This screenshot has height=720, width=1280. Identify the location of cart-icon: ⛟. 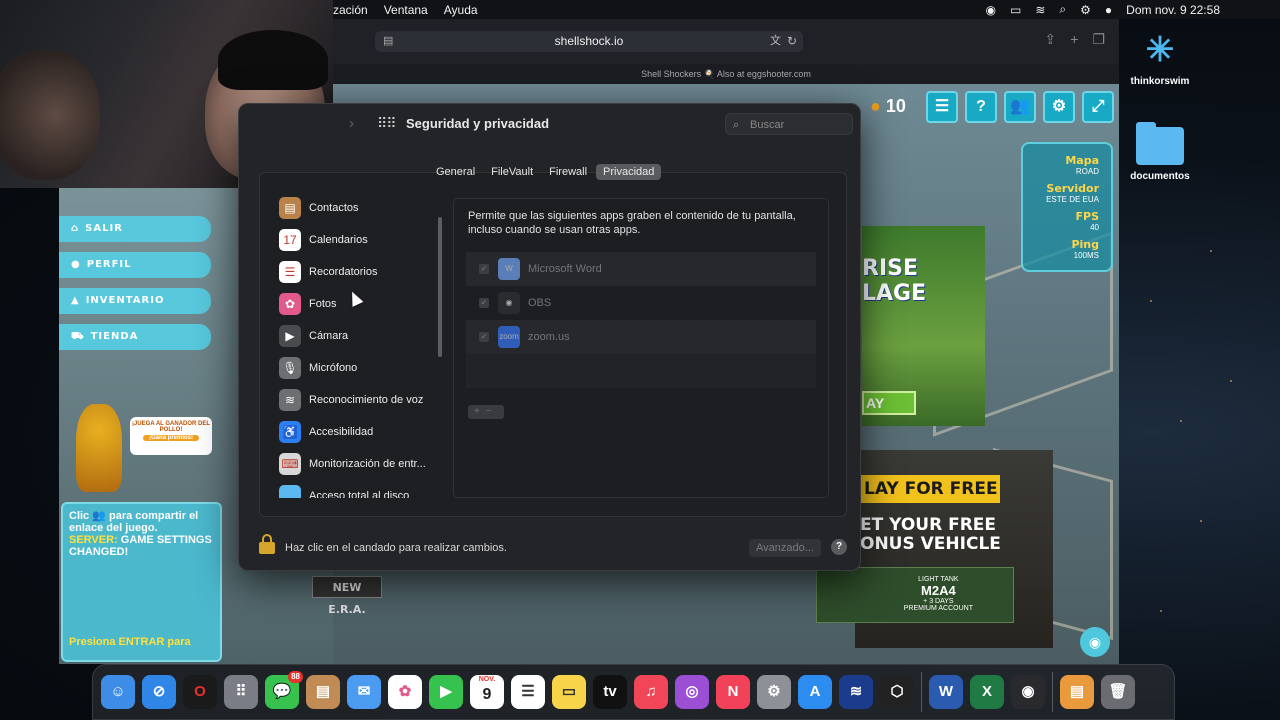
(78, 336).